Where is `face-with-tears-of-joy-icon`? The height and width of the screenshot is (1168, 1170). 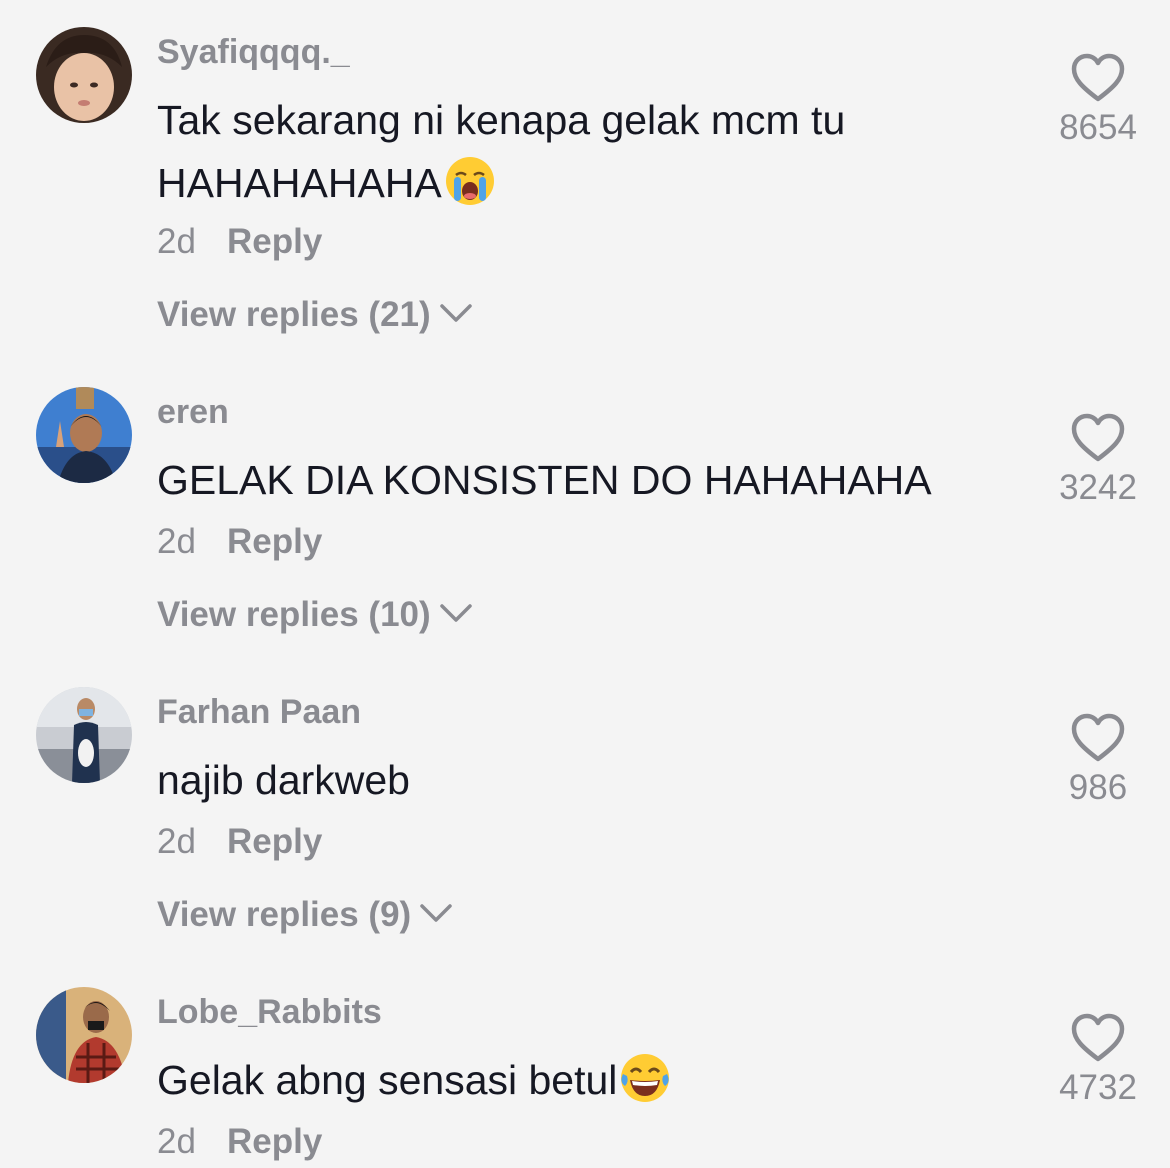 face-with-tears-of-joy-icon is located at coordinates (645, 1078).